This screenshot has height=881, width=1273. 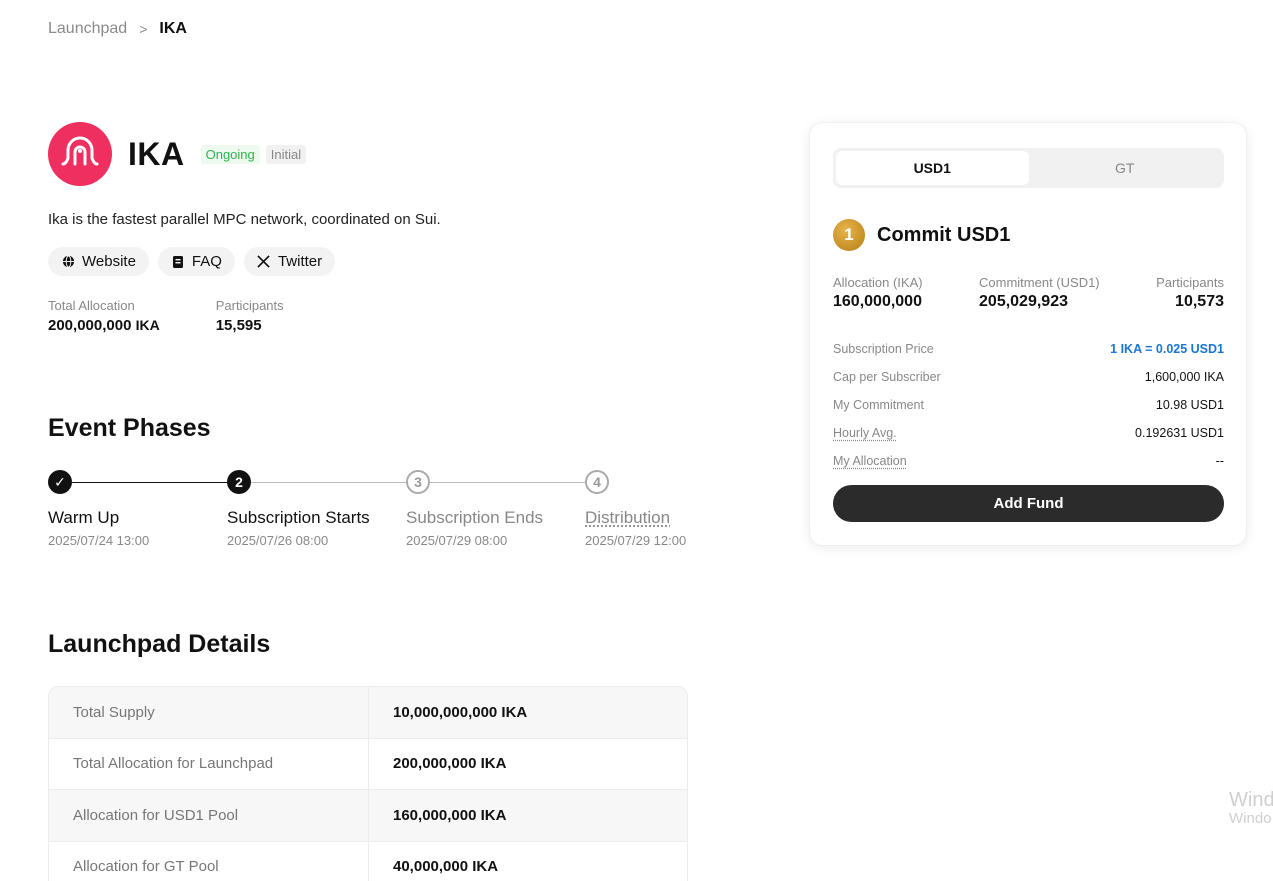 What do you see at coordinates (1250, 818) in the screenshot?
I see `watermark-line-2: Windo` at bounding box center [1250, 818].